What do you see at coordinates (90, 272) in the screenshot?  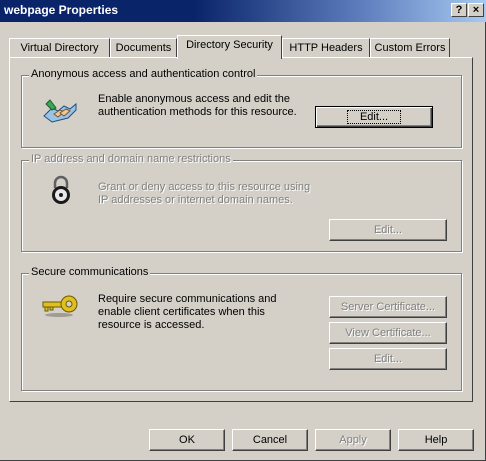 I see `secure-communications-legend: Secure communications` at bounding box center [90, 272].